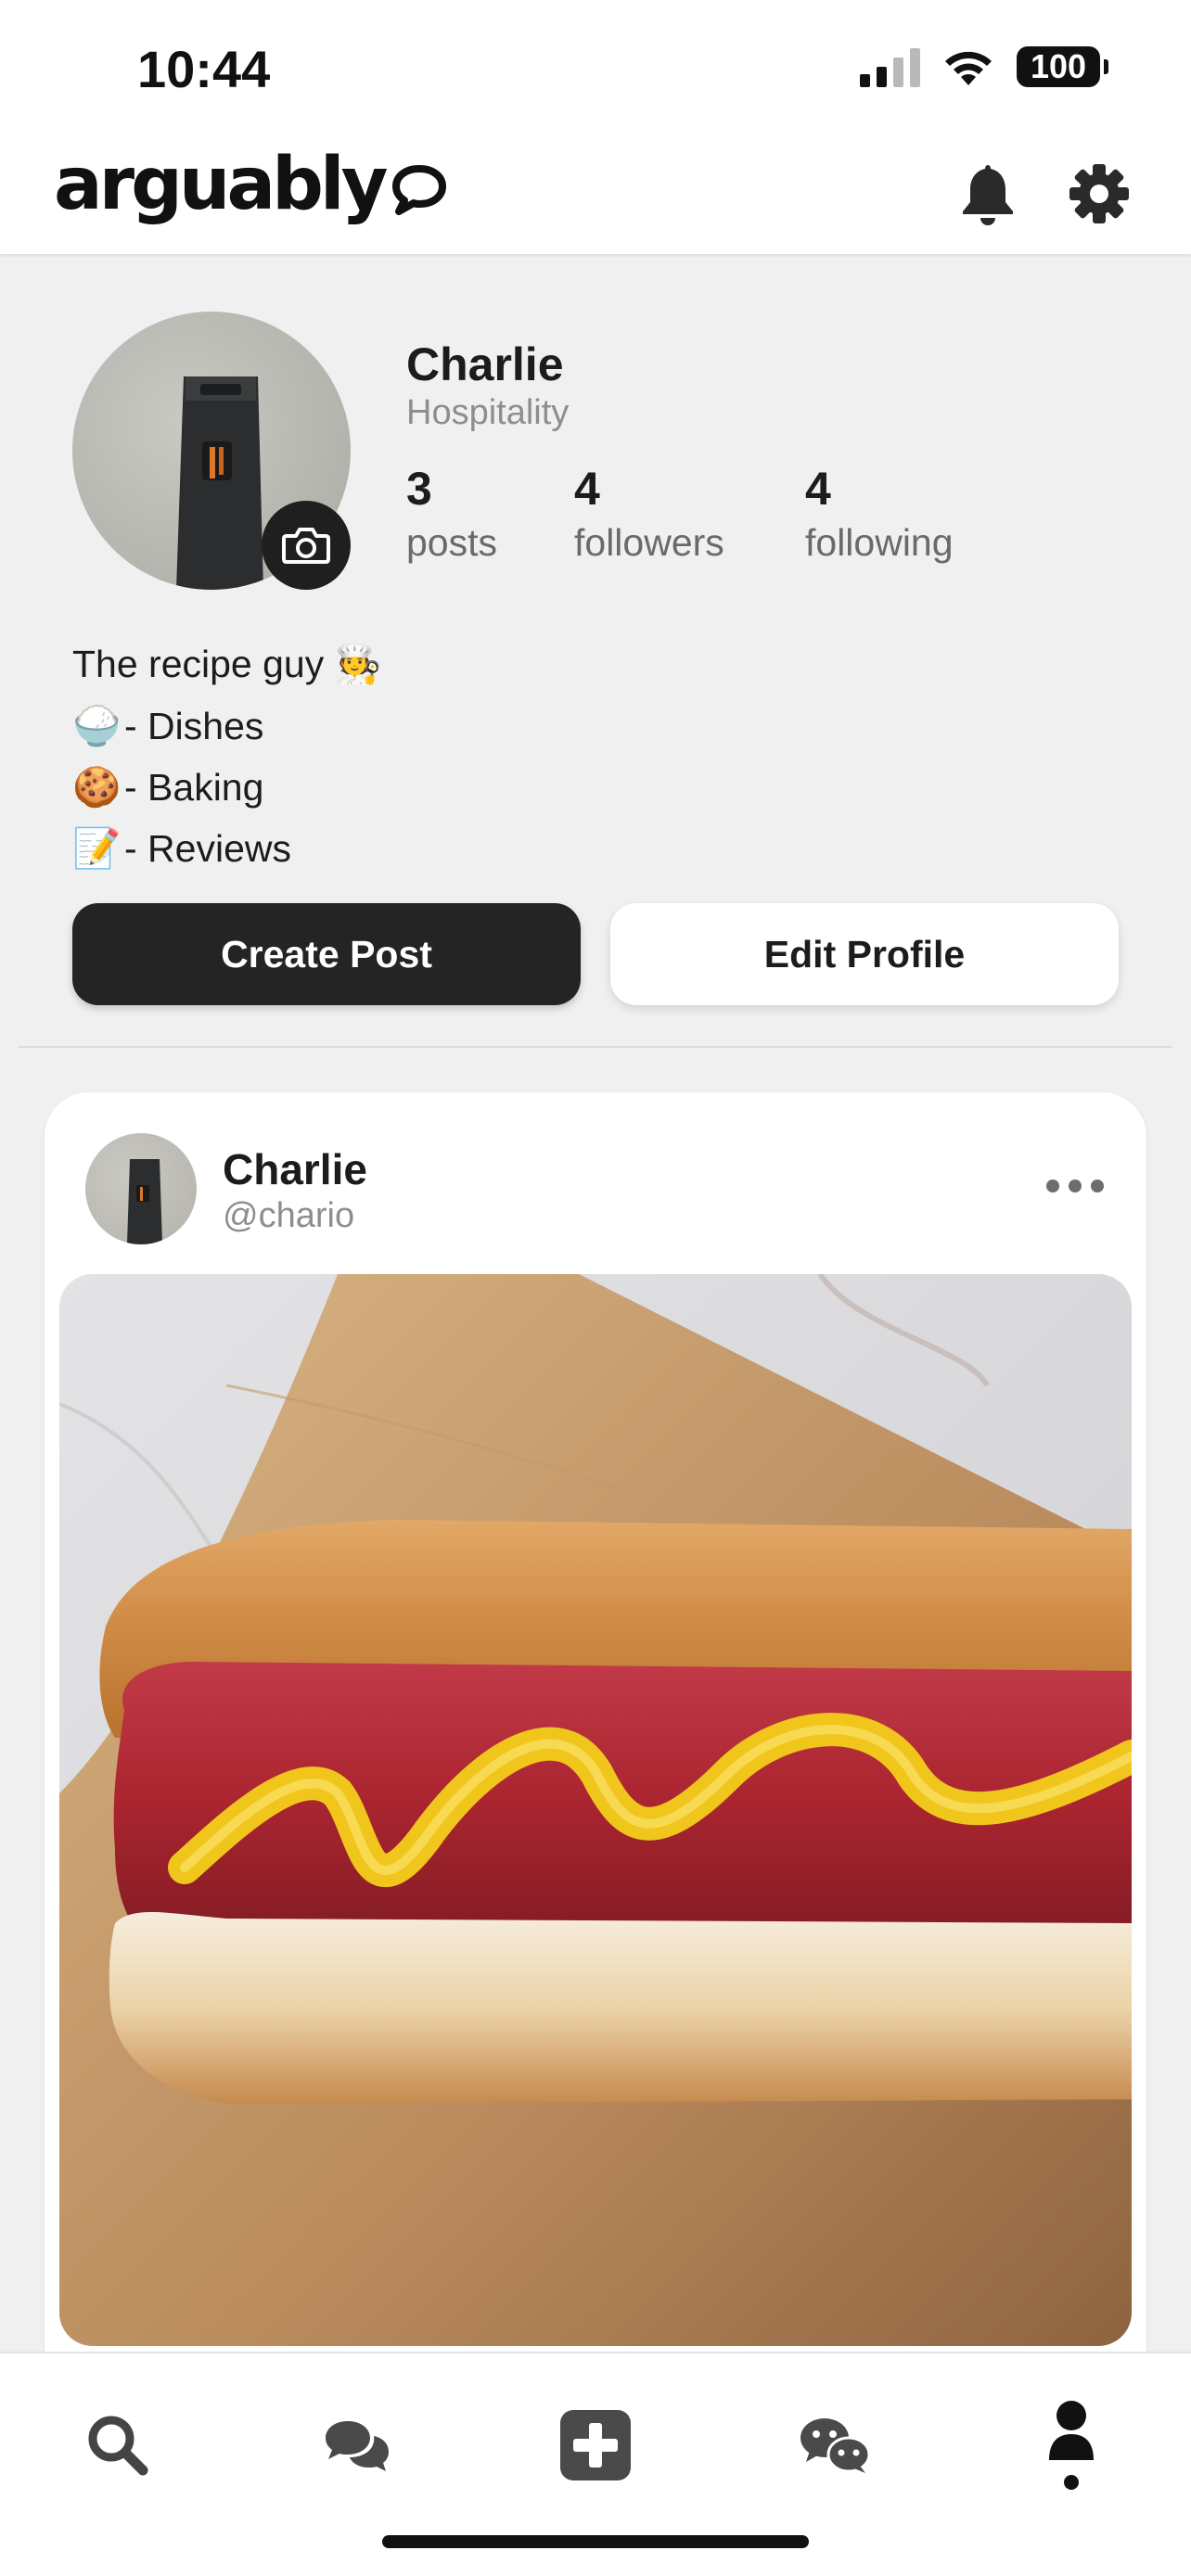  Describe the element at coordinates (97, 725) in the screenshot. I see `rice-bowl-icon: 🍚` at that location.